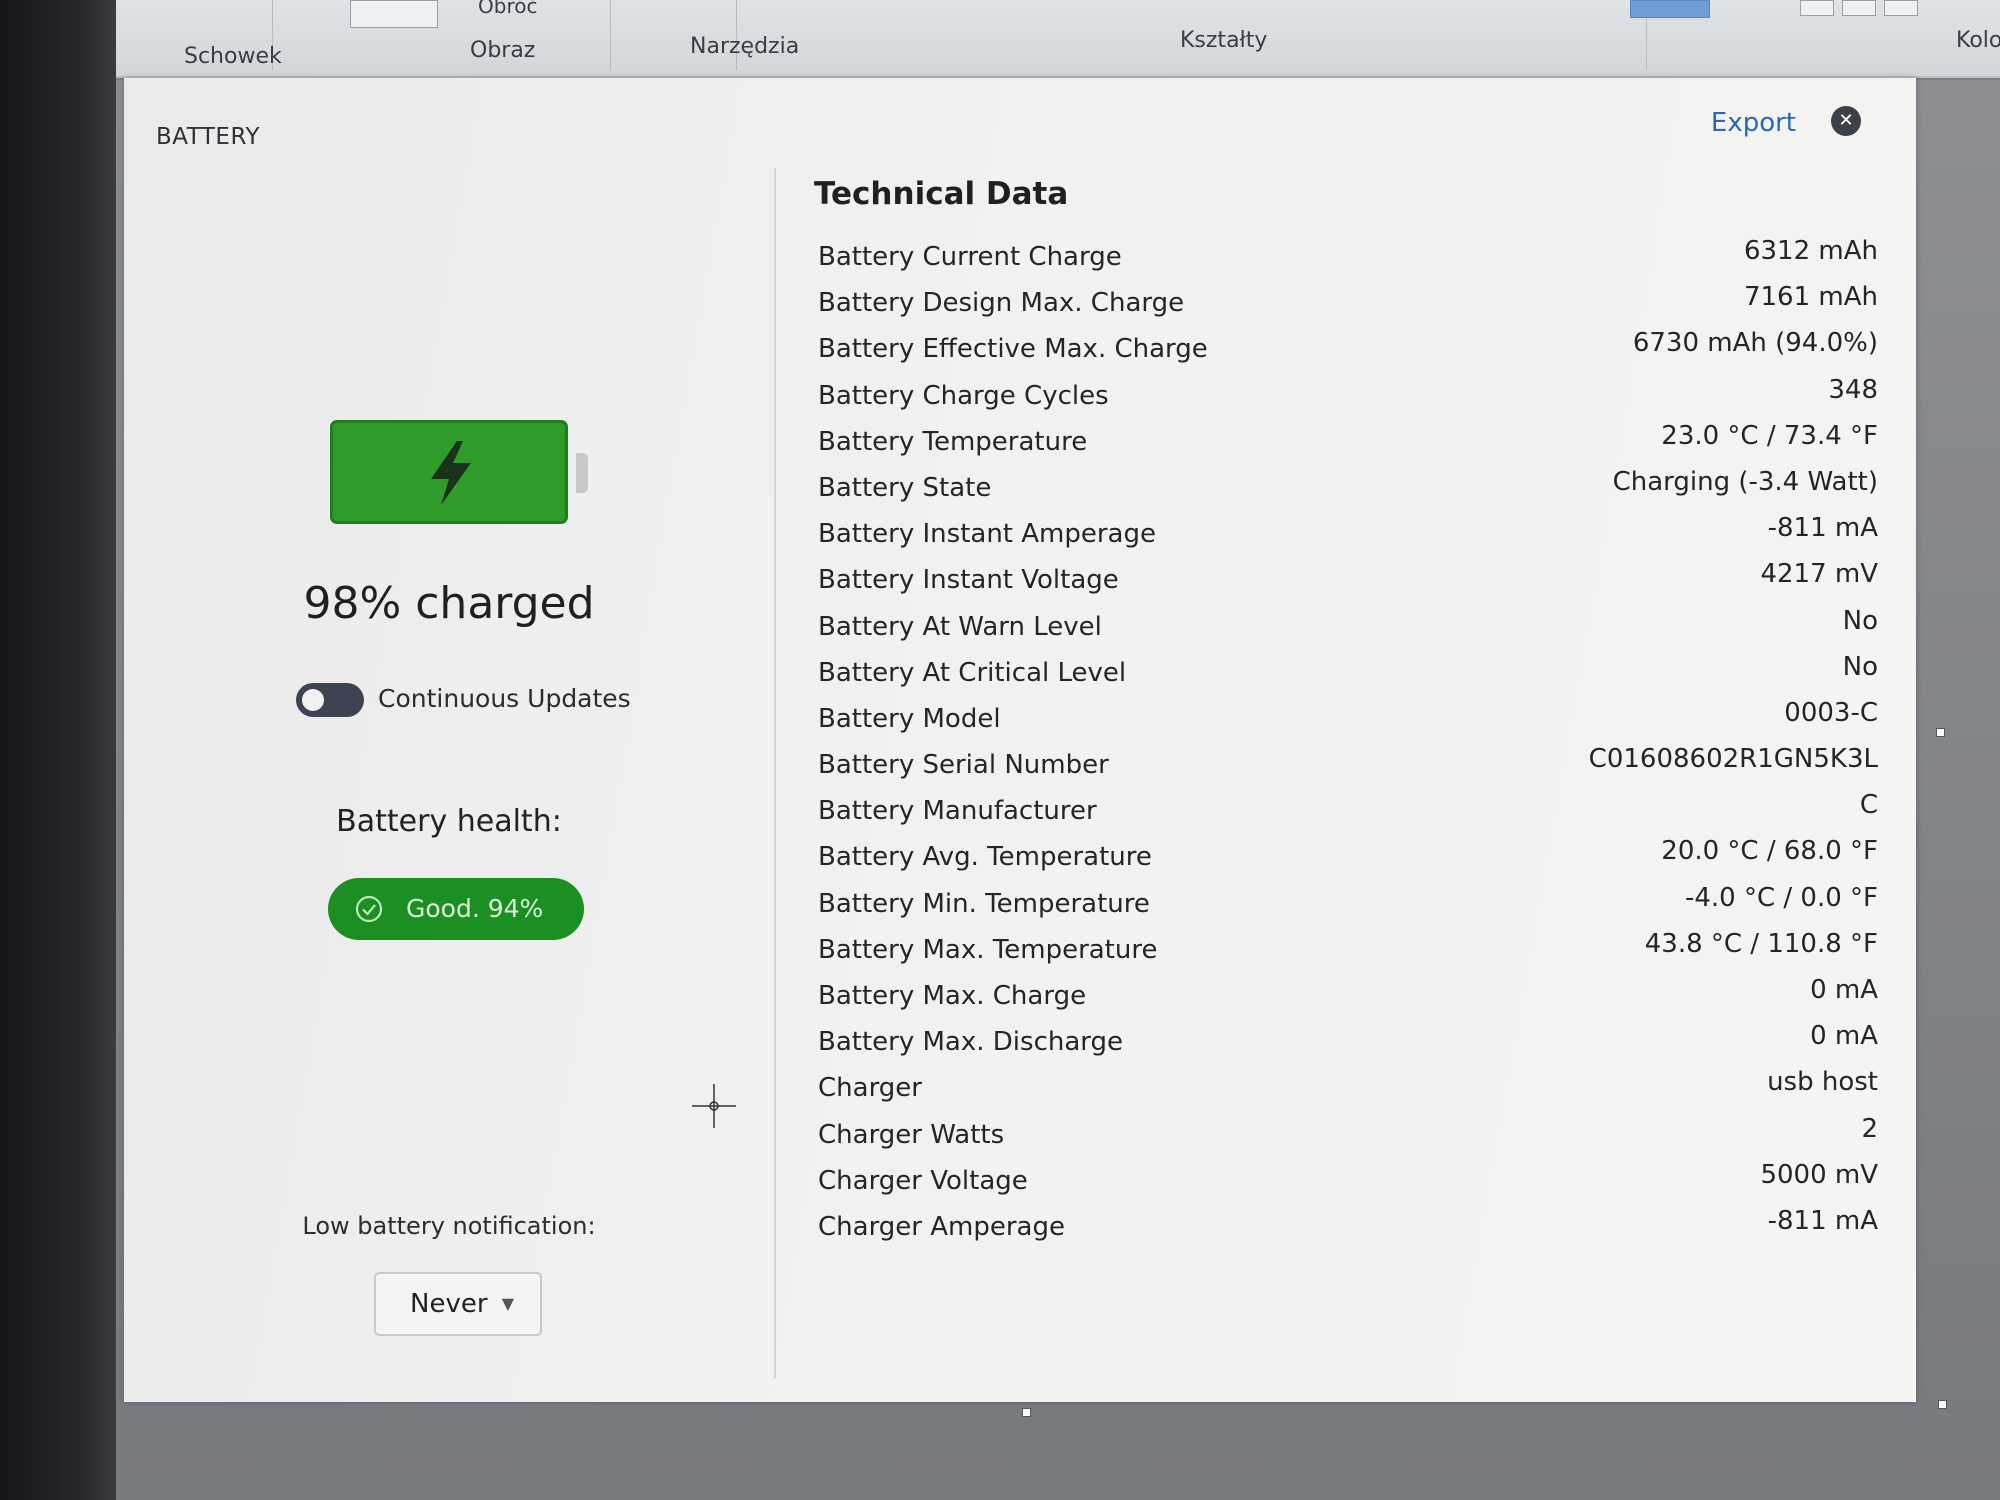 The width and height of the screenshot is (2000, 1500). I want to click on technical-data-label: Battery Effective Max. Charge, so click(1013, 349).